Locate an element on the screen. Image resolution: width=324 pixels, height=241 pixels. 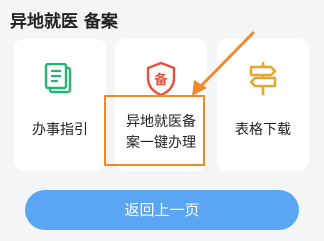
shield-badge-icon: 备 is located at coordinates (161, 79).